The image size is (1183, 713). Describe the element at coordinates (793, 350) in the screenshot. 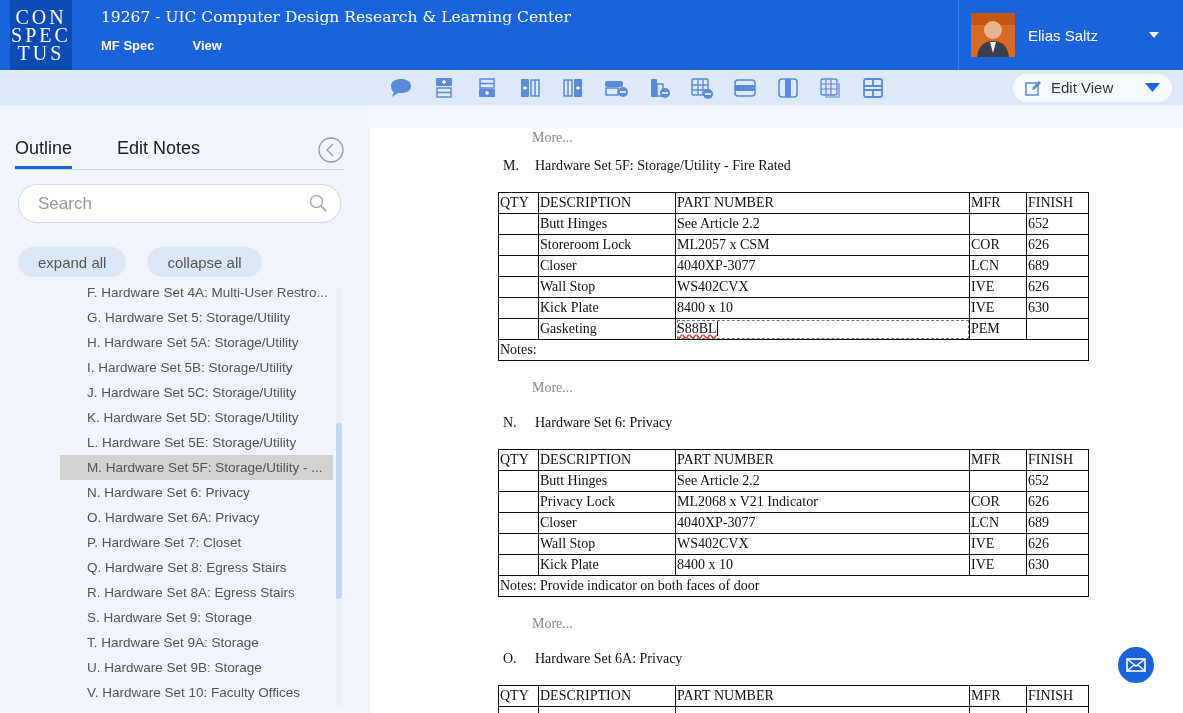

I see `notes-cell: Notes:` at that location.